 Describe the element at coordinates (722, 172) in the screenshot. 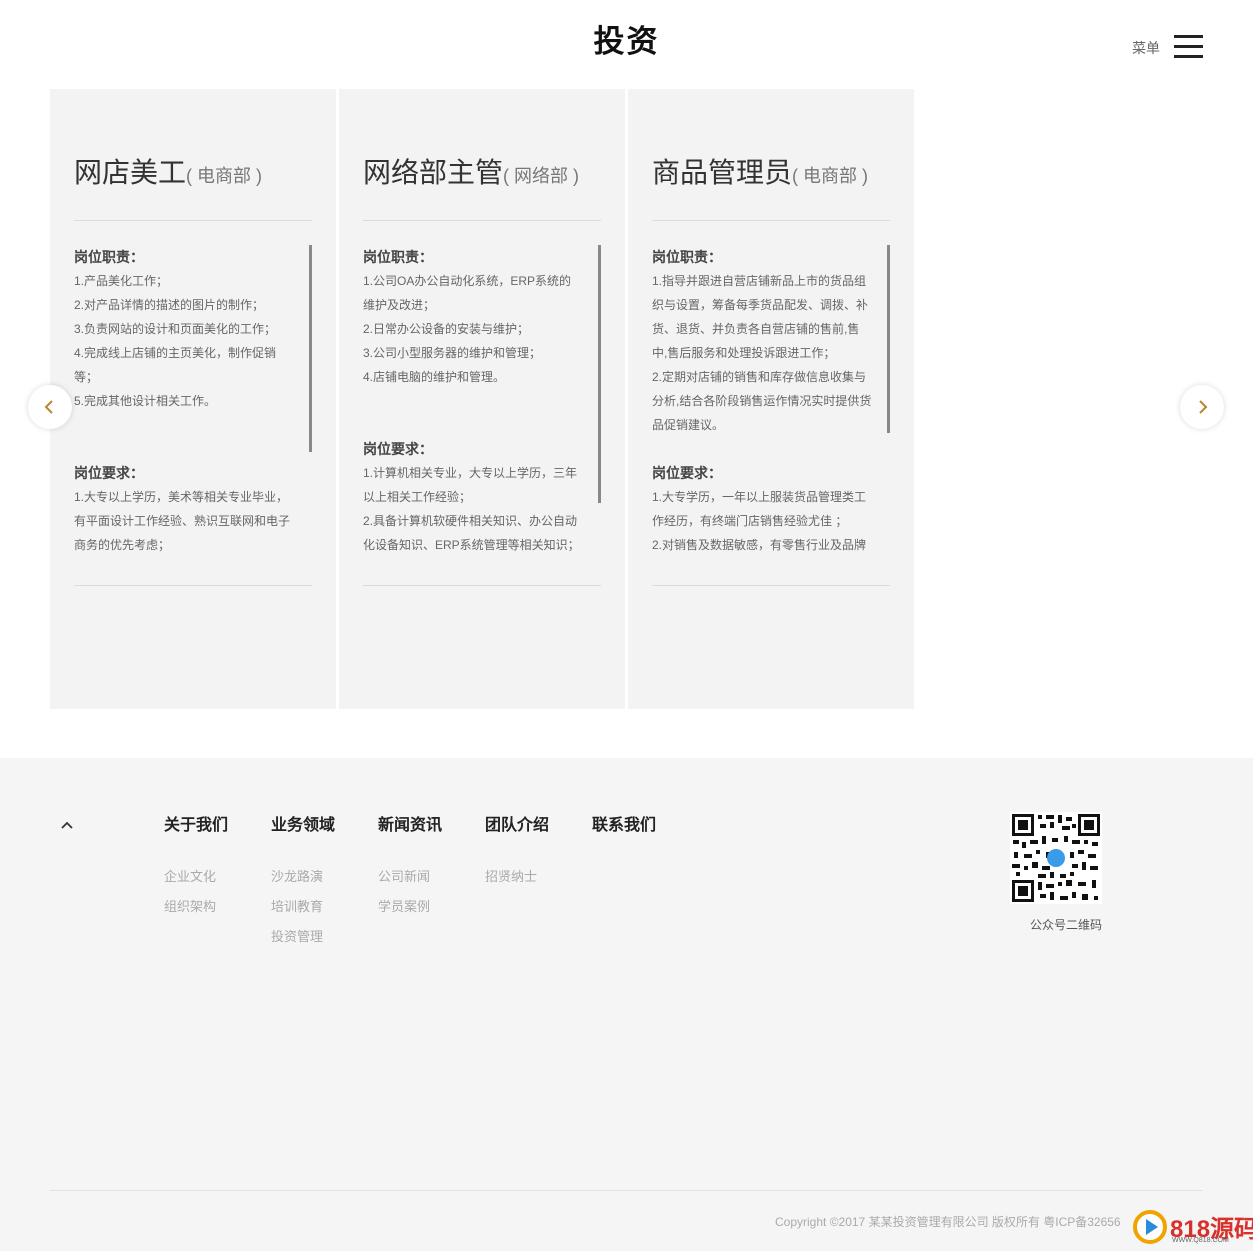

I see `job-name: 商品管理员` at that location.